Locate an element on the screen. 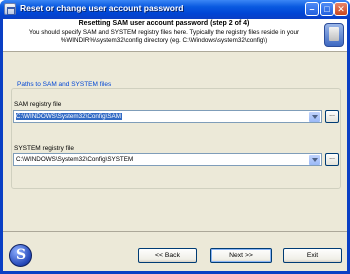 This screenshot has height=274, width=350. window-title: Reset or change user account password is located at coordinates (102, 8).